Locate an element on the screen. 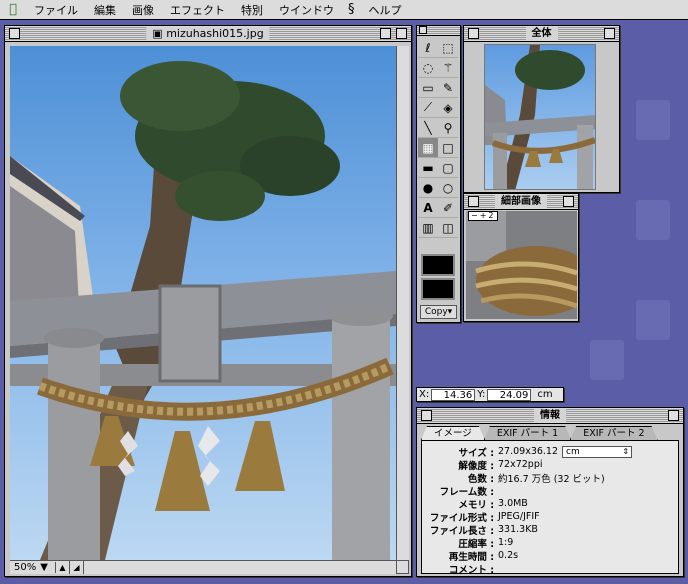  x-coordinate: 14.36 is located at coordinates (453, 394).